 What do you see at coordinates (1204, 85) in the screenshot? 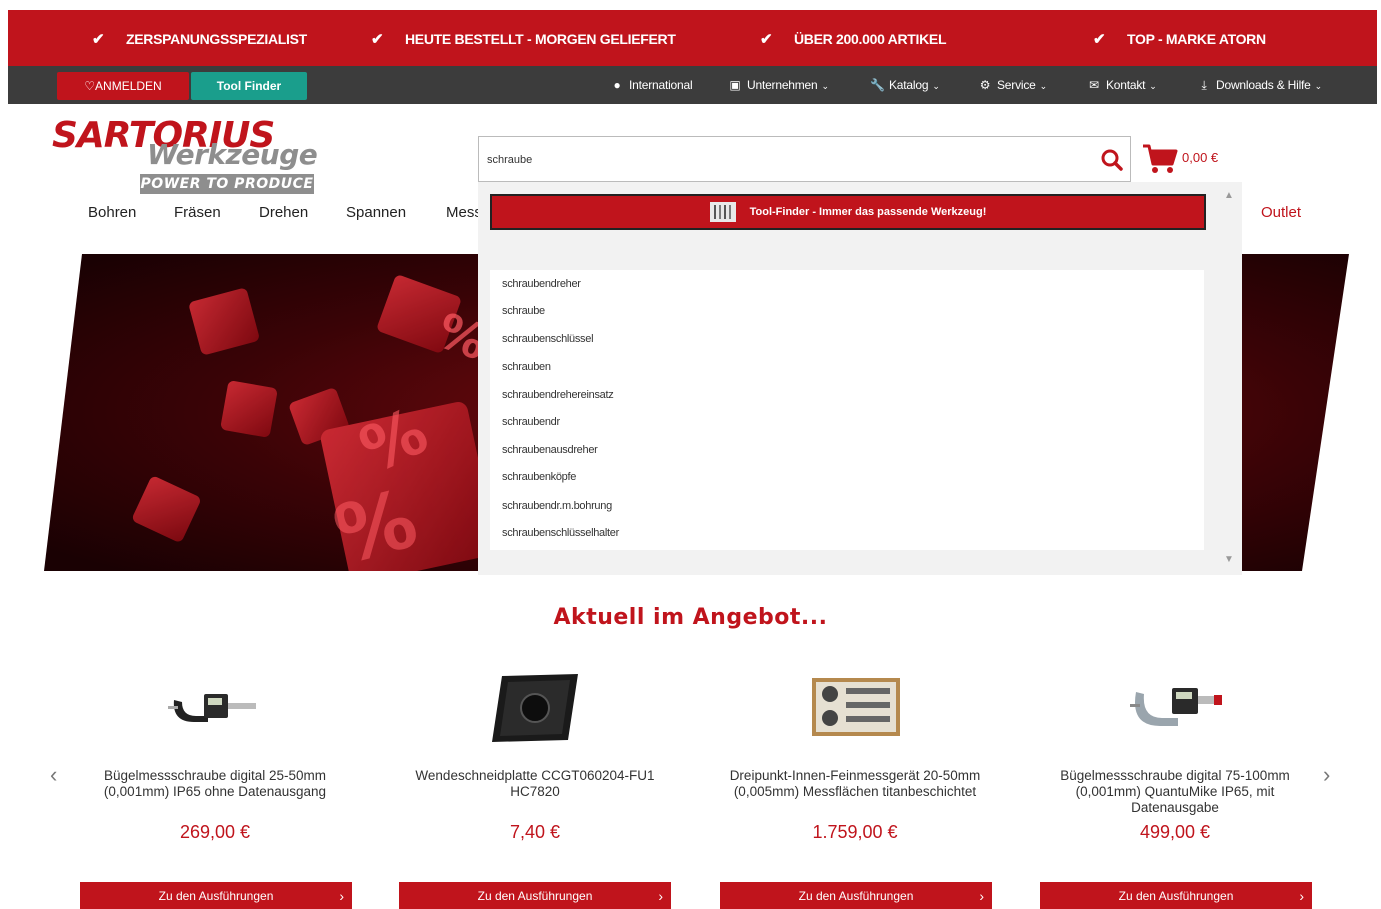
I see `download-icon: ⤓` at bounding box center [1204, 85].